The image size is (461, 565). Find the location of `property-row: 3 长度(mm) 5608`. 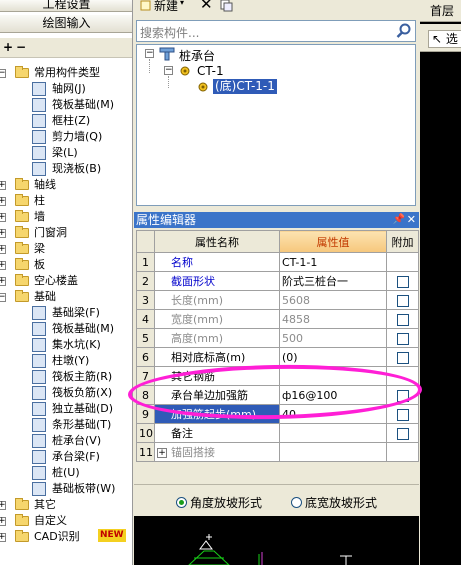

property-row: 3 长度(mm) 5608 is located at coordinates (277, 300).